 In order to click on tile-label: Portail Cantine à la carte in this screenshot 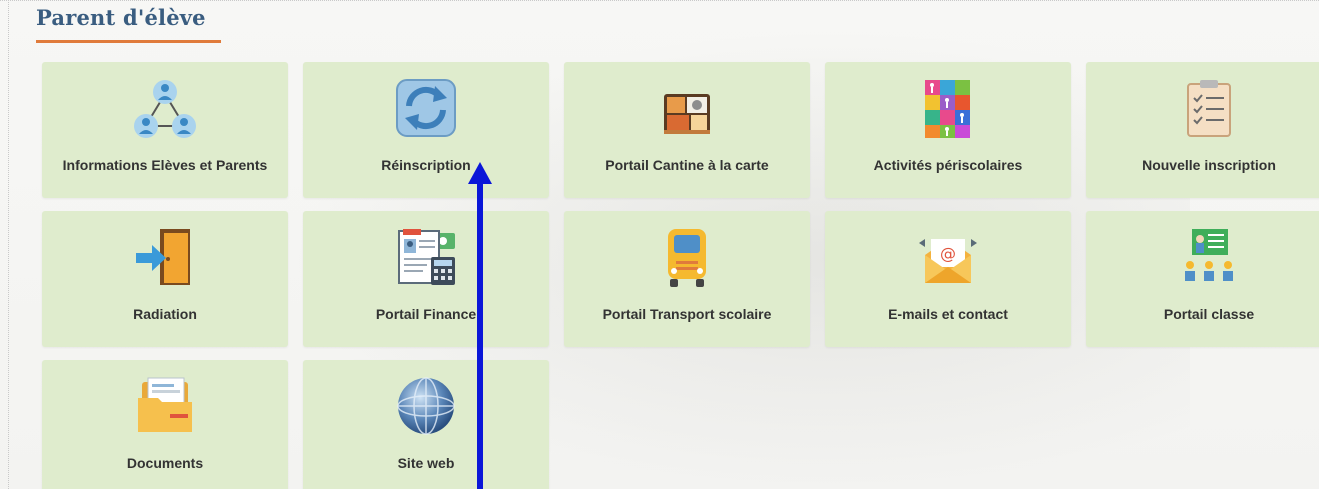, I will do `click(687, 165)`.